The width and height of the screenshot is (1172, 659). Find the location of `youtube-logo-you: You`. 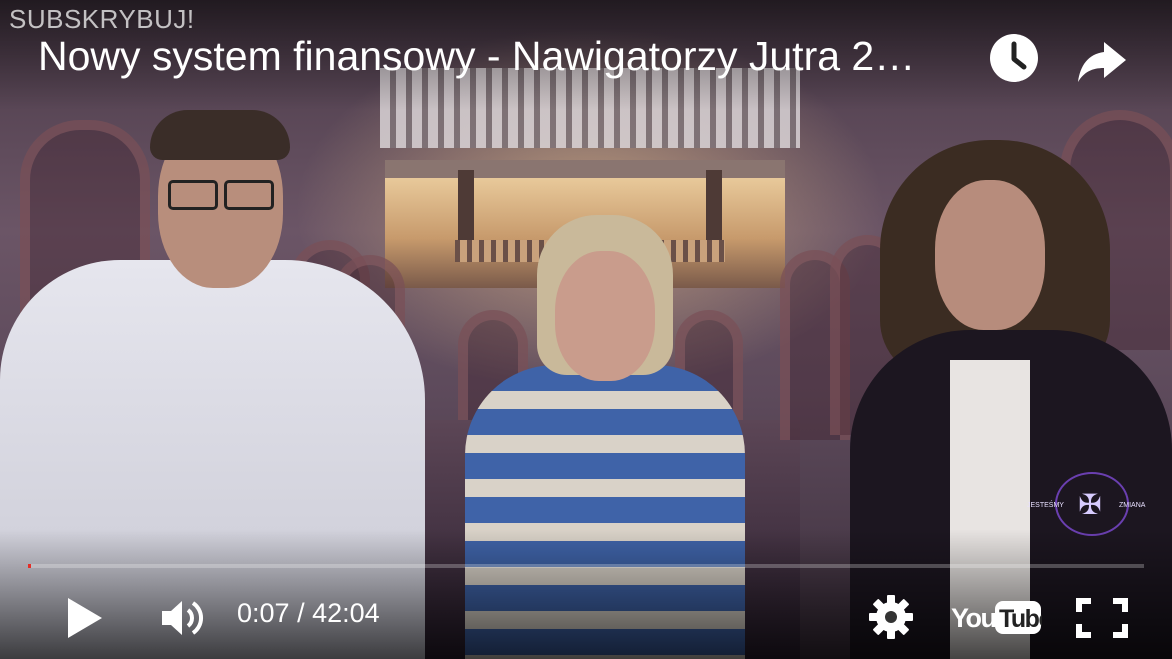

youtube-logo-you: You is located at coordinates (973, 618).